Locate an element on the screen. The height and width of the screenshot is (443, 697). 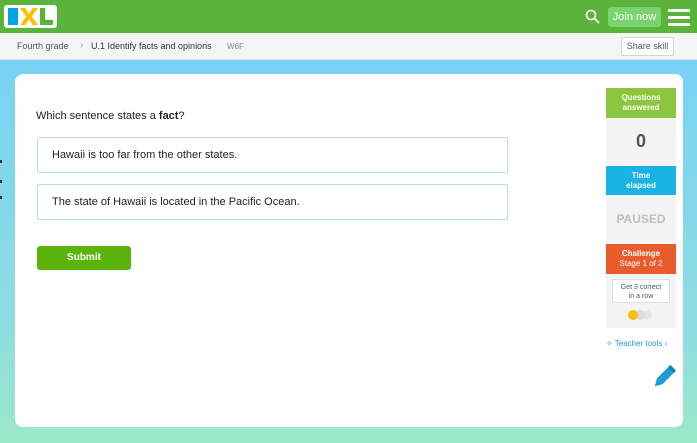
questions-answered-value: 0 is located at coordinates (641, 141).